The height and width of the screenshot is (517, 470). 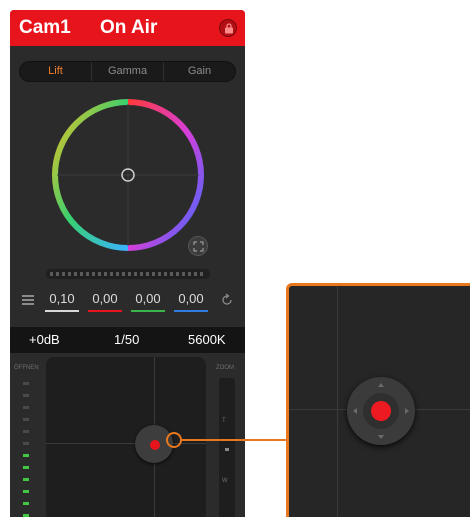 What do you see at coordinates (28, 300) in the screenshot?
I see `menu-icon` at bounding box center [28, 300].